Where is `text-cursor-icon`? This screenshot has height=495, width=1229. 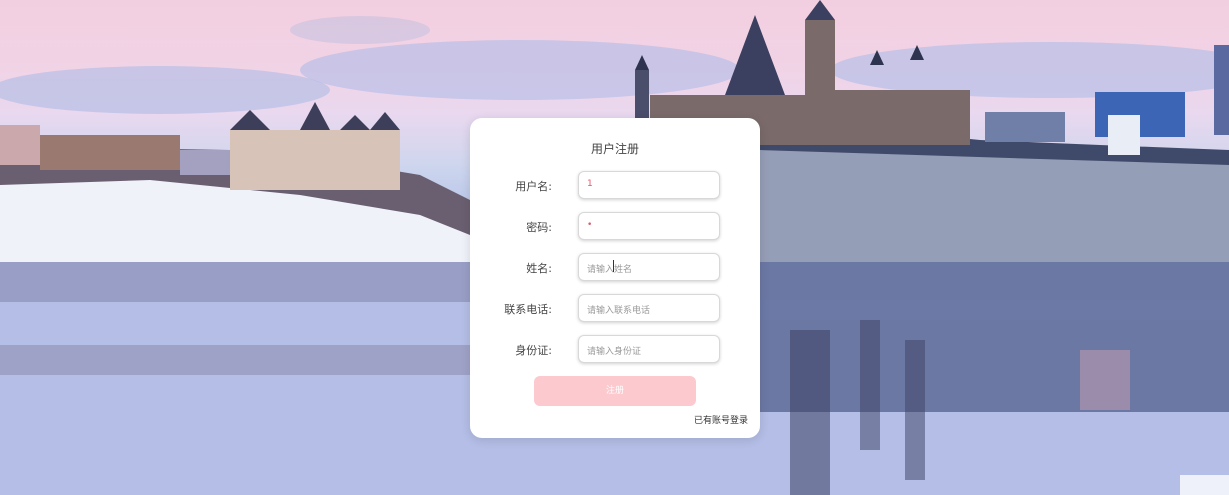
text-cursor-icon is located at coordinates (613, 266).